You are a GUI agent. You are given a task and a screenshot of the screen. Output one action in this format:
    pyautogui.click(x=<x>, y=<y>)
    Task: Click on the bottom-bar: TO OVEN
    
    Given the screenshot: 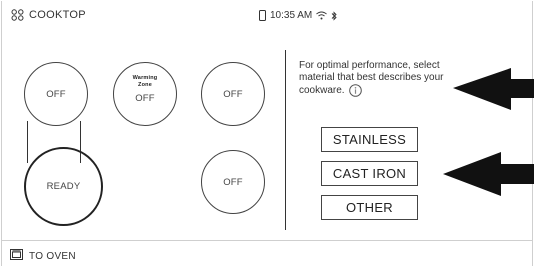 What is the action you would take?
    pyautogui.click(x=267, y=253)
    